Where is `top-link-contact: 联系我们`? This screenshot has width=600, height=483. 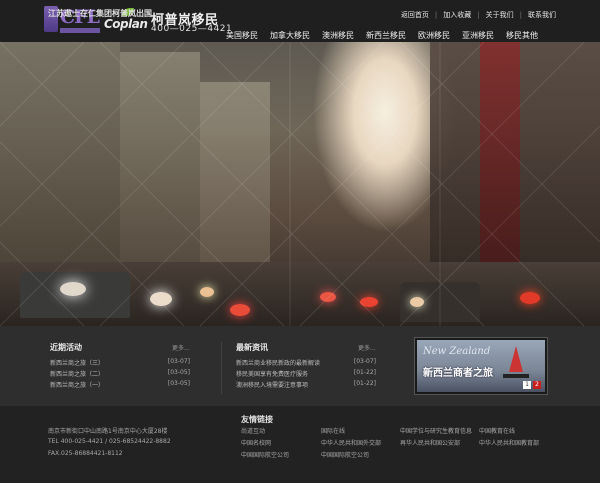
top-link-contact: 联系我们 is located at coordinates (542, 15).